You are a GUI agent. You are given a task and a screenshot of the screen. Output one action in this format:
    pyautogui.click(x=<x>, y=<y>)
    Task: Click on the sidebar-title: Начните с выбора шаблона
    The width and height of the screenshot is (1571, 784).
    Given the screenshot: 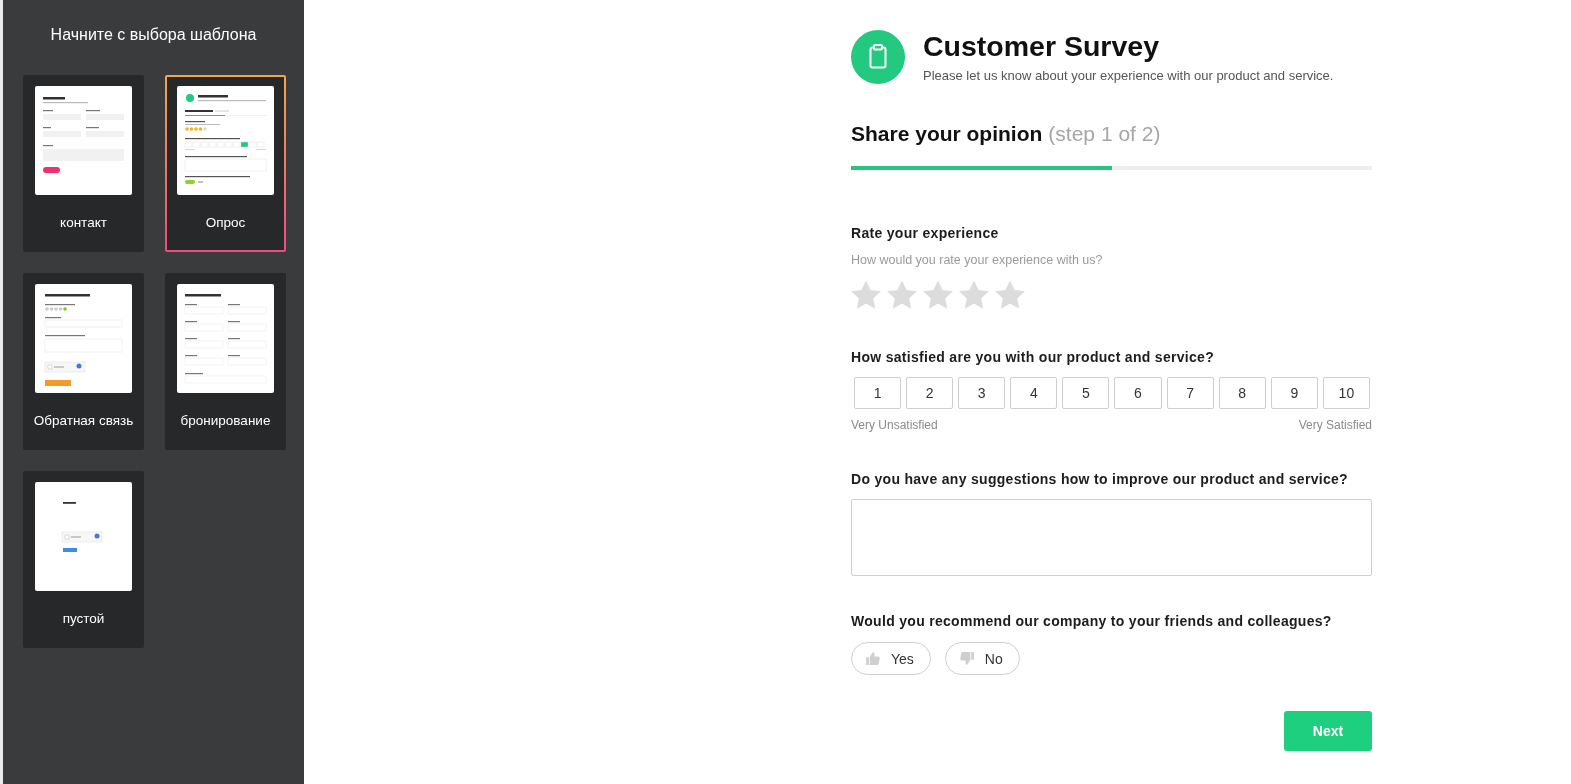 What is the action you would take?
    pyautogui.click(x=153, y=35)
    